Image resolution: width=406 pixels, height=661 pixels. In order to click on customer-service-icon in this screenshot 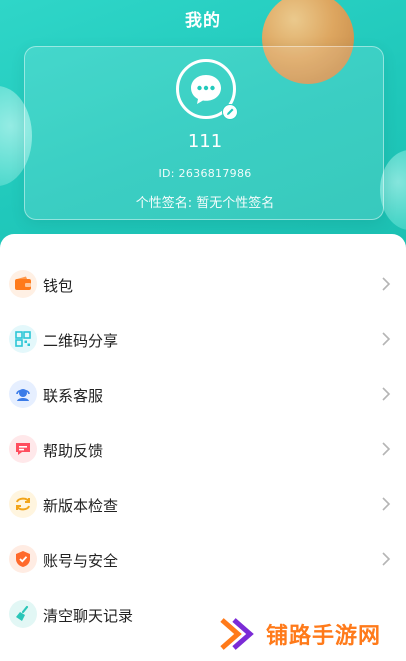, I will do `click(23, 394)`.